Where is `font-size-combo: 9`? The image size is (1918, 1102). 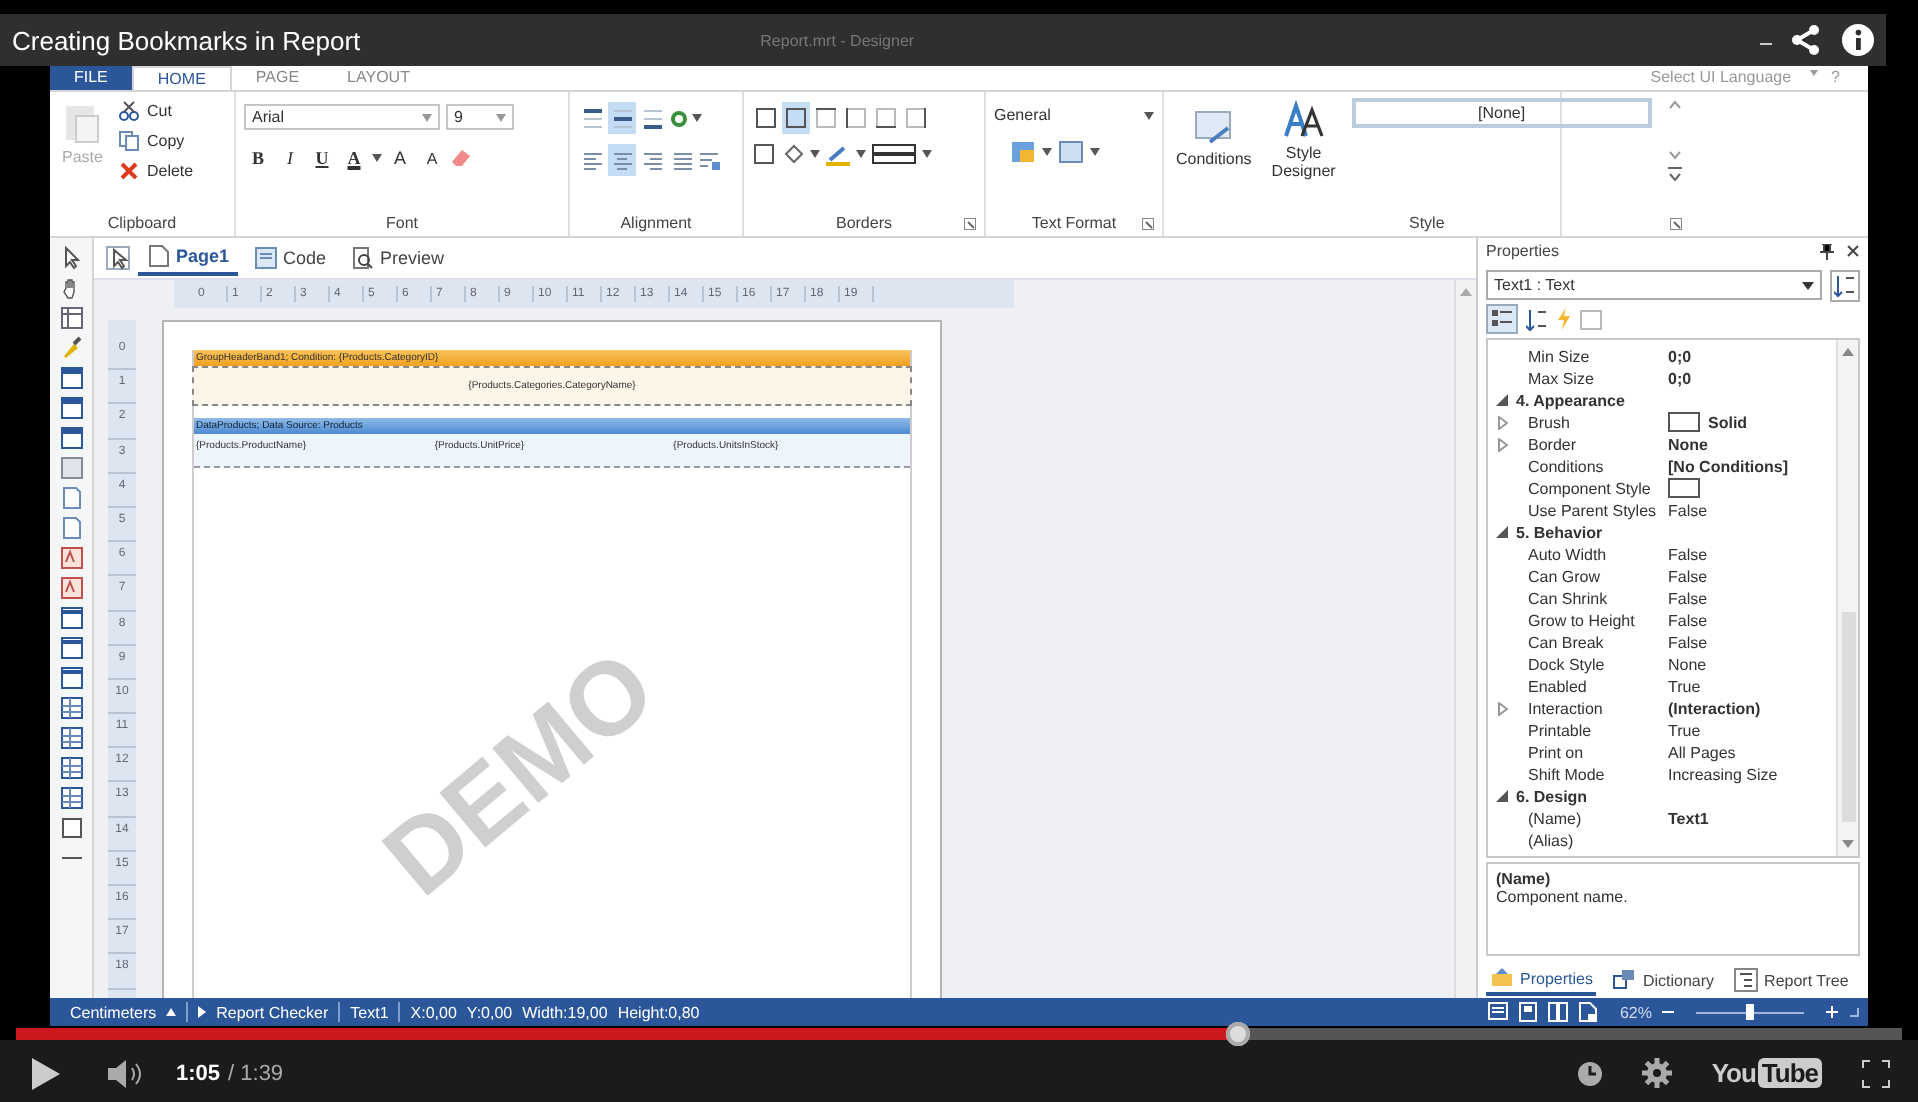 font-size-combo: 9 is located at coordinates (480, 117).